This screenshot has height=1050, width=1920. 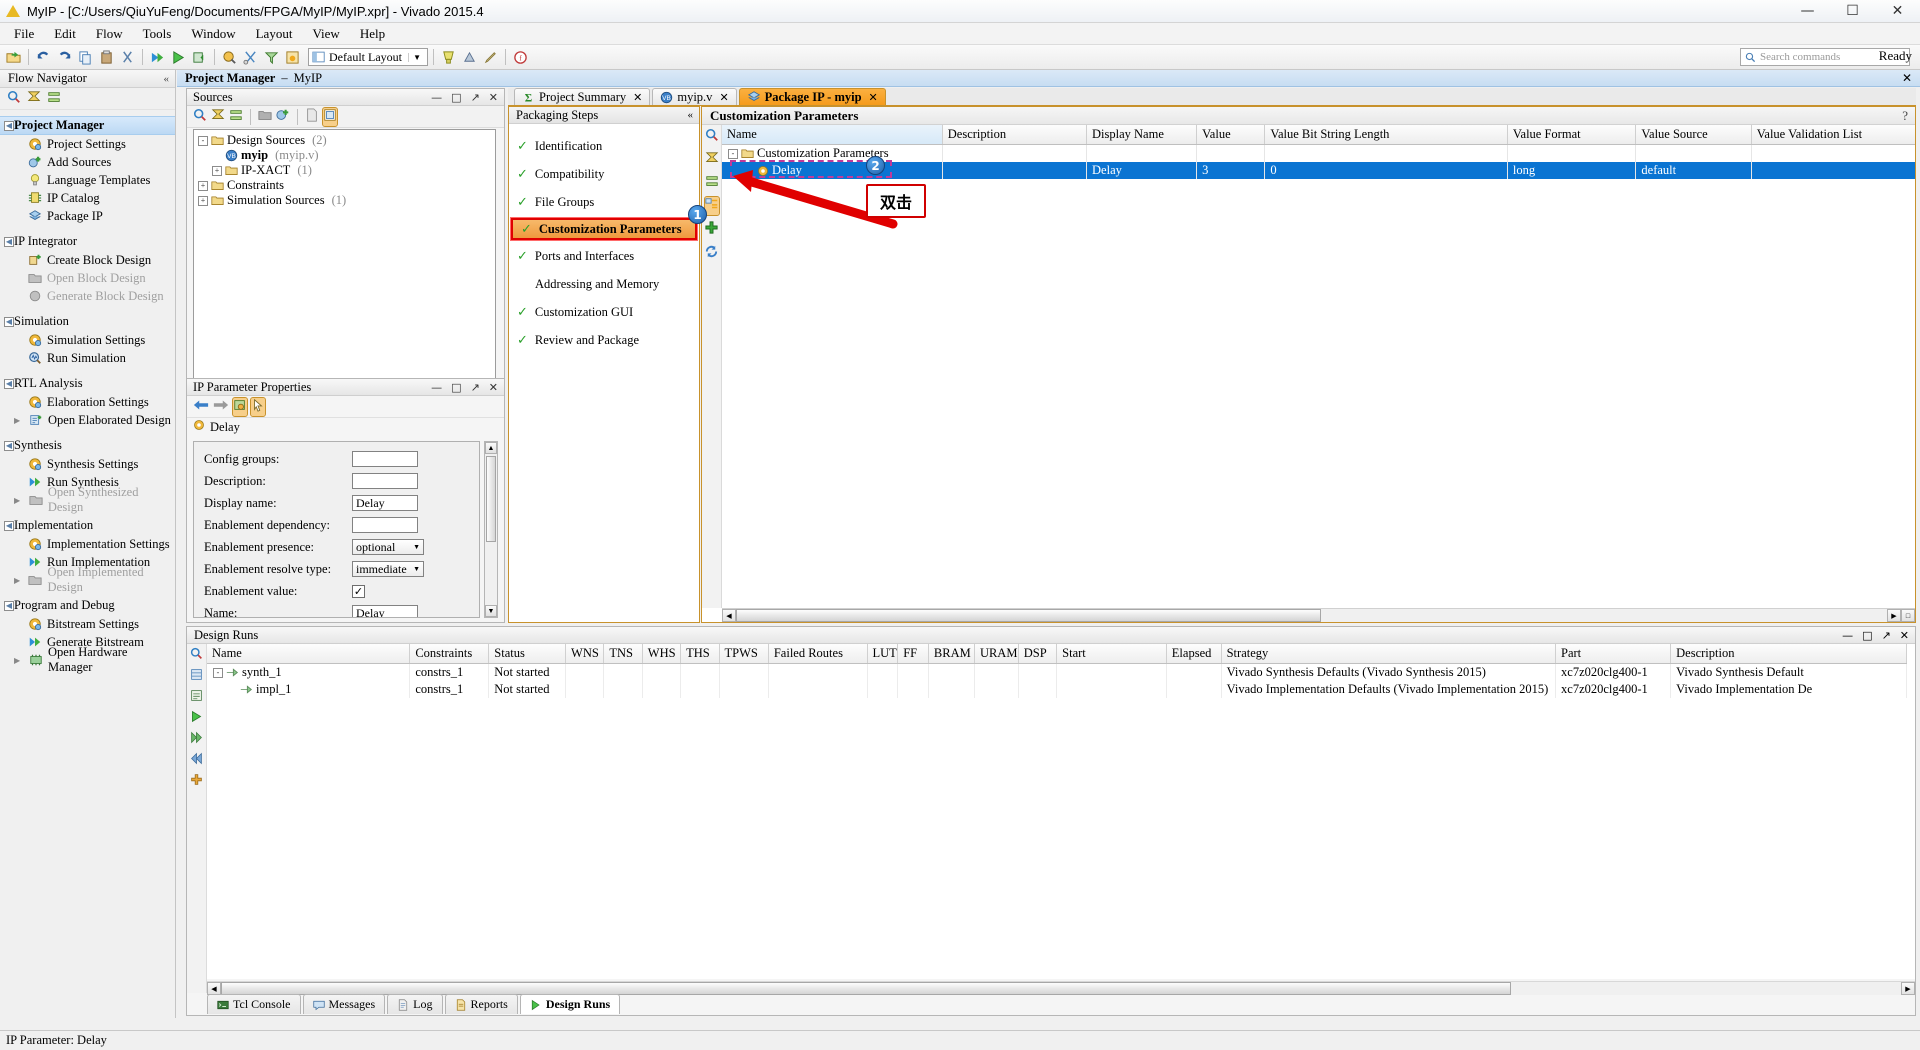 What do you see at coordinates (475, 97) in the screenshot?
I see `sources-float-icon: ↗` at bounding box center [475, 97].